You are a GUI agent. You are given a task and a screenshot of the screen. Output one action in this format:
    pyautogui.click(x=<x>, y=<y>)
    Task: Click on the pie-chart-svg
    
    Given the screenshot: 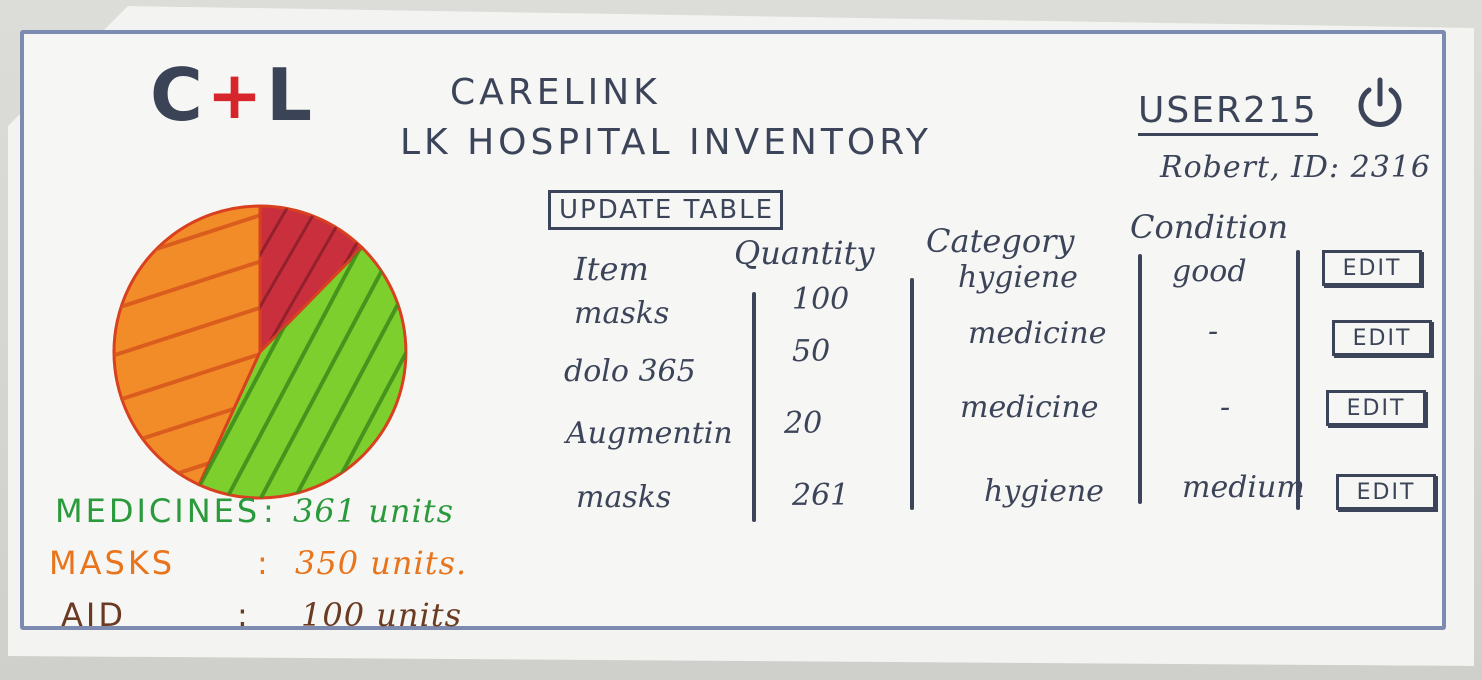 What is the action you would take?
    pyautogui.click(x=260, y=352)
    